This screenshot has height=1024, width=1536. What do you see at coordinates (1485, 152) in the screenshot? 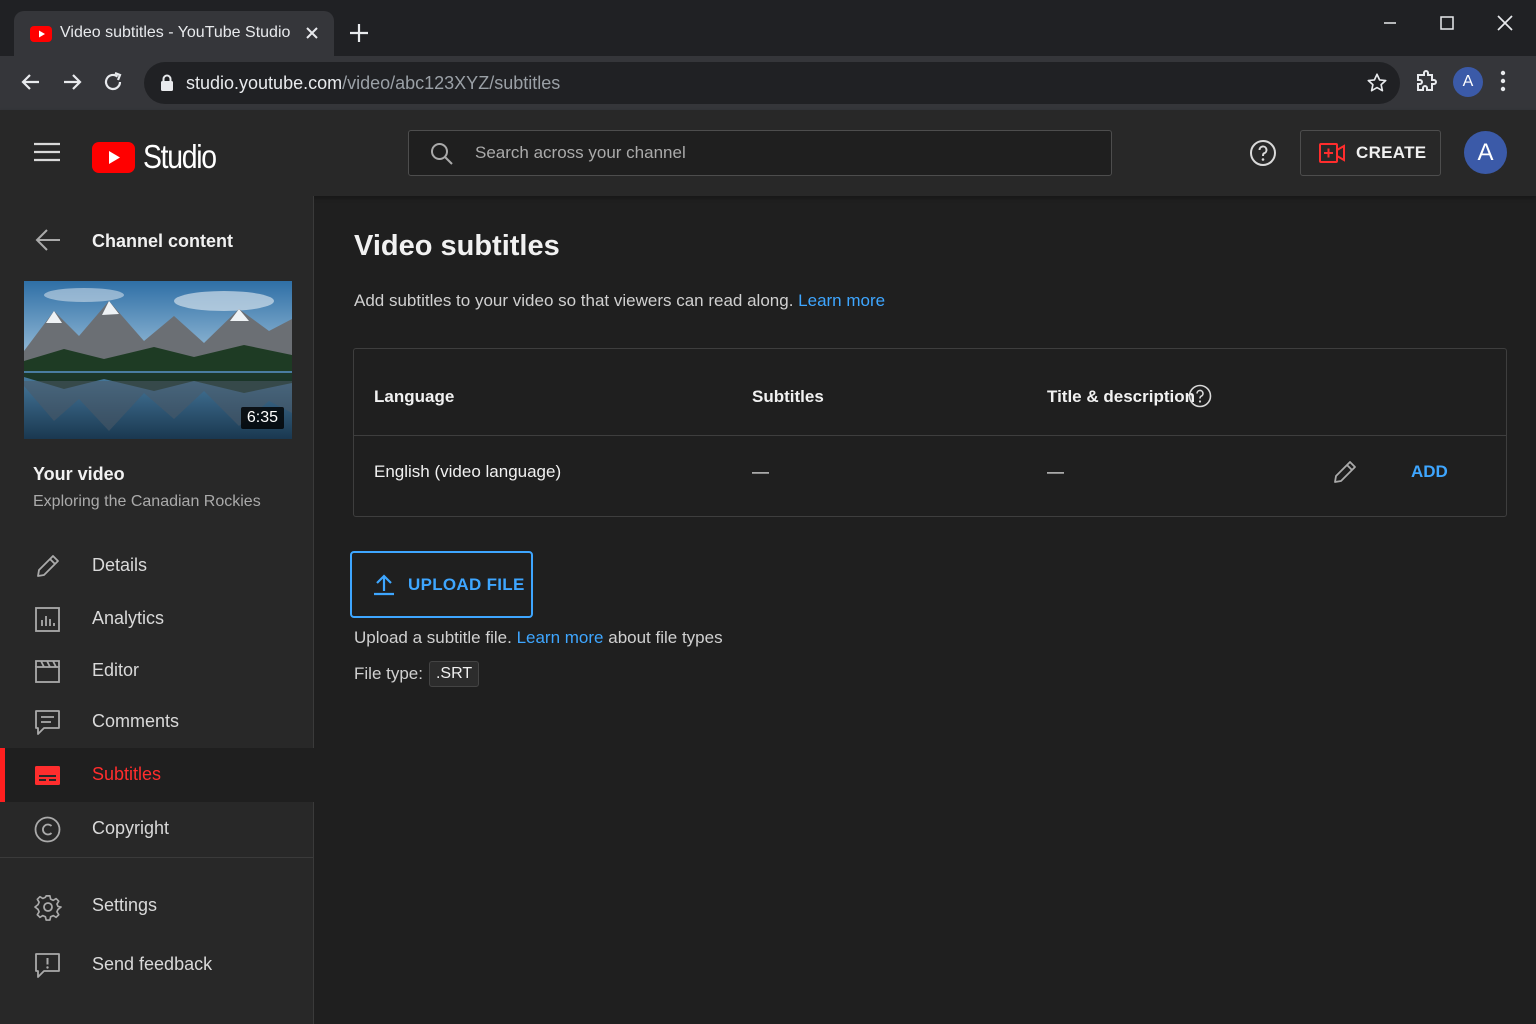
I see `account-avatar: A` at bounding box center [1485, 152].